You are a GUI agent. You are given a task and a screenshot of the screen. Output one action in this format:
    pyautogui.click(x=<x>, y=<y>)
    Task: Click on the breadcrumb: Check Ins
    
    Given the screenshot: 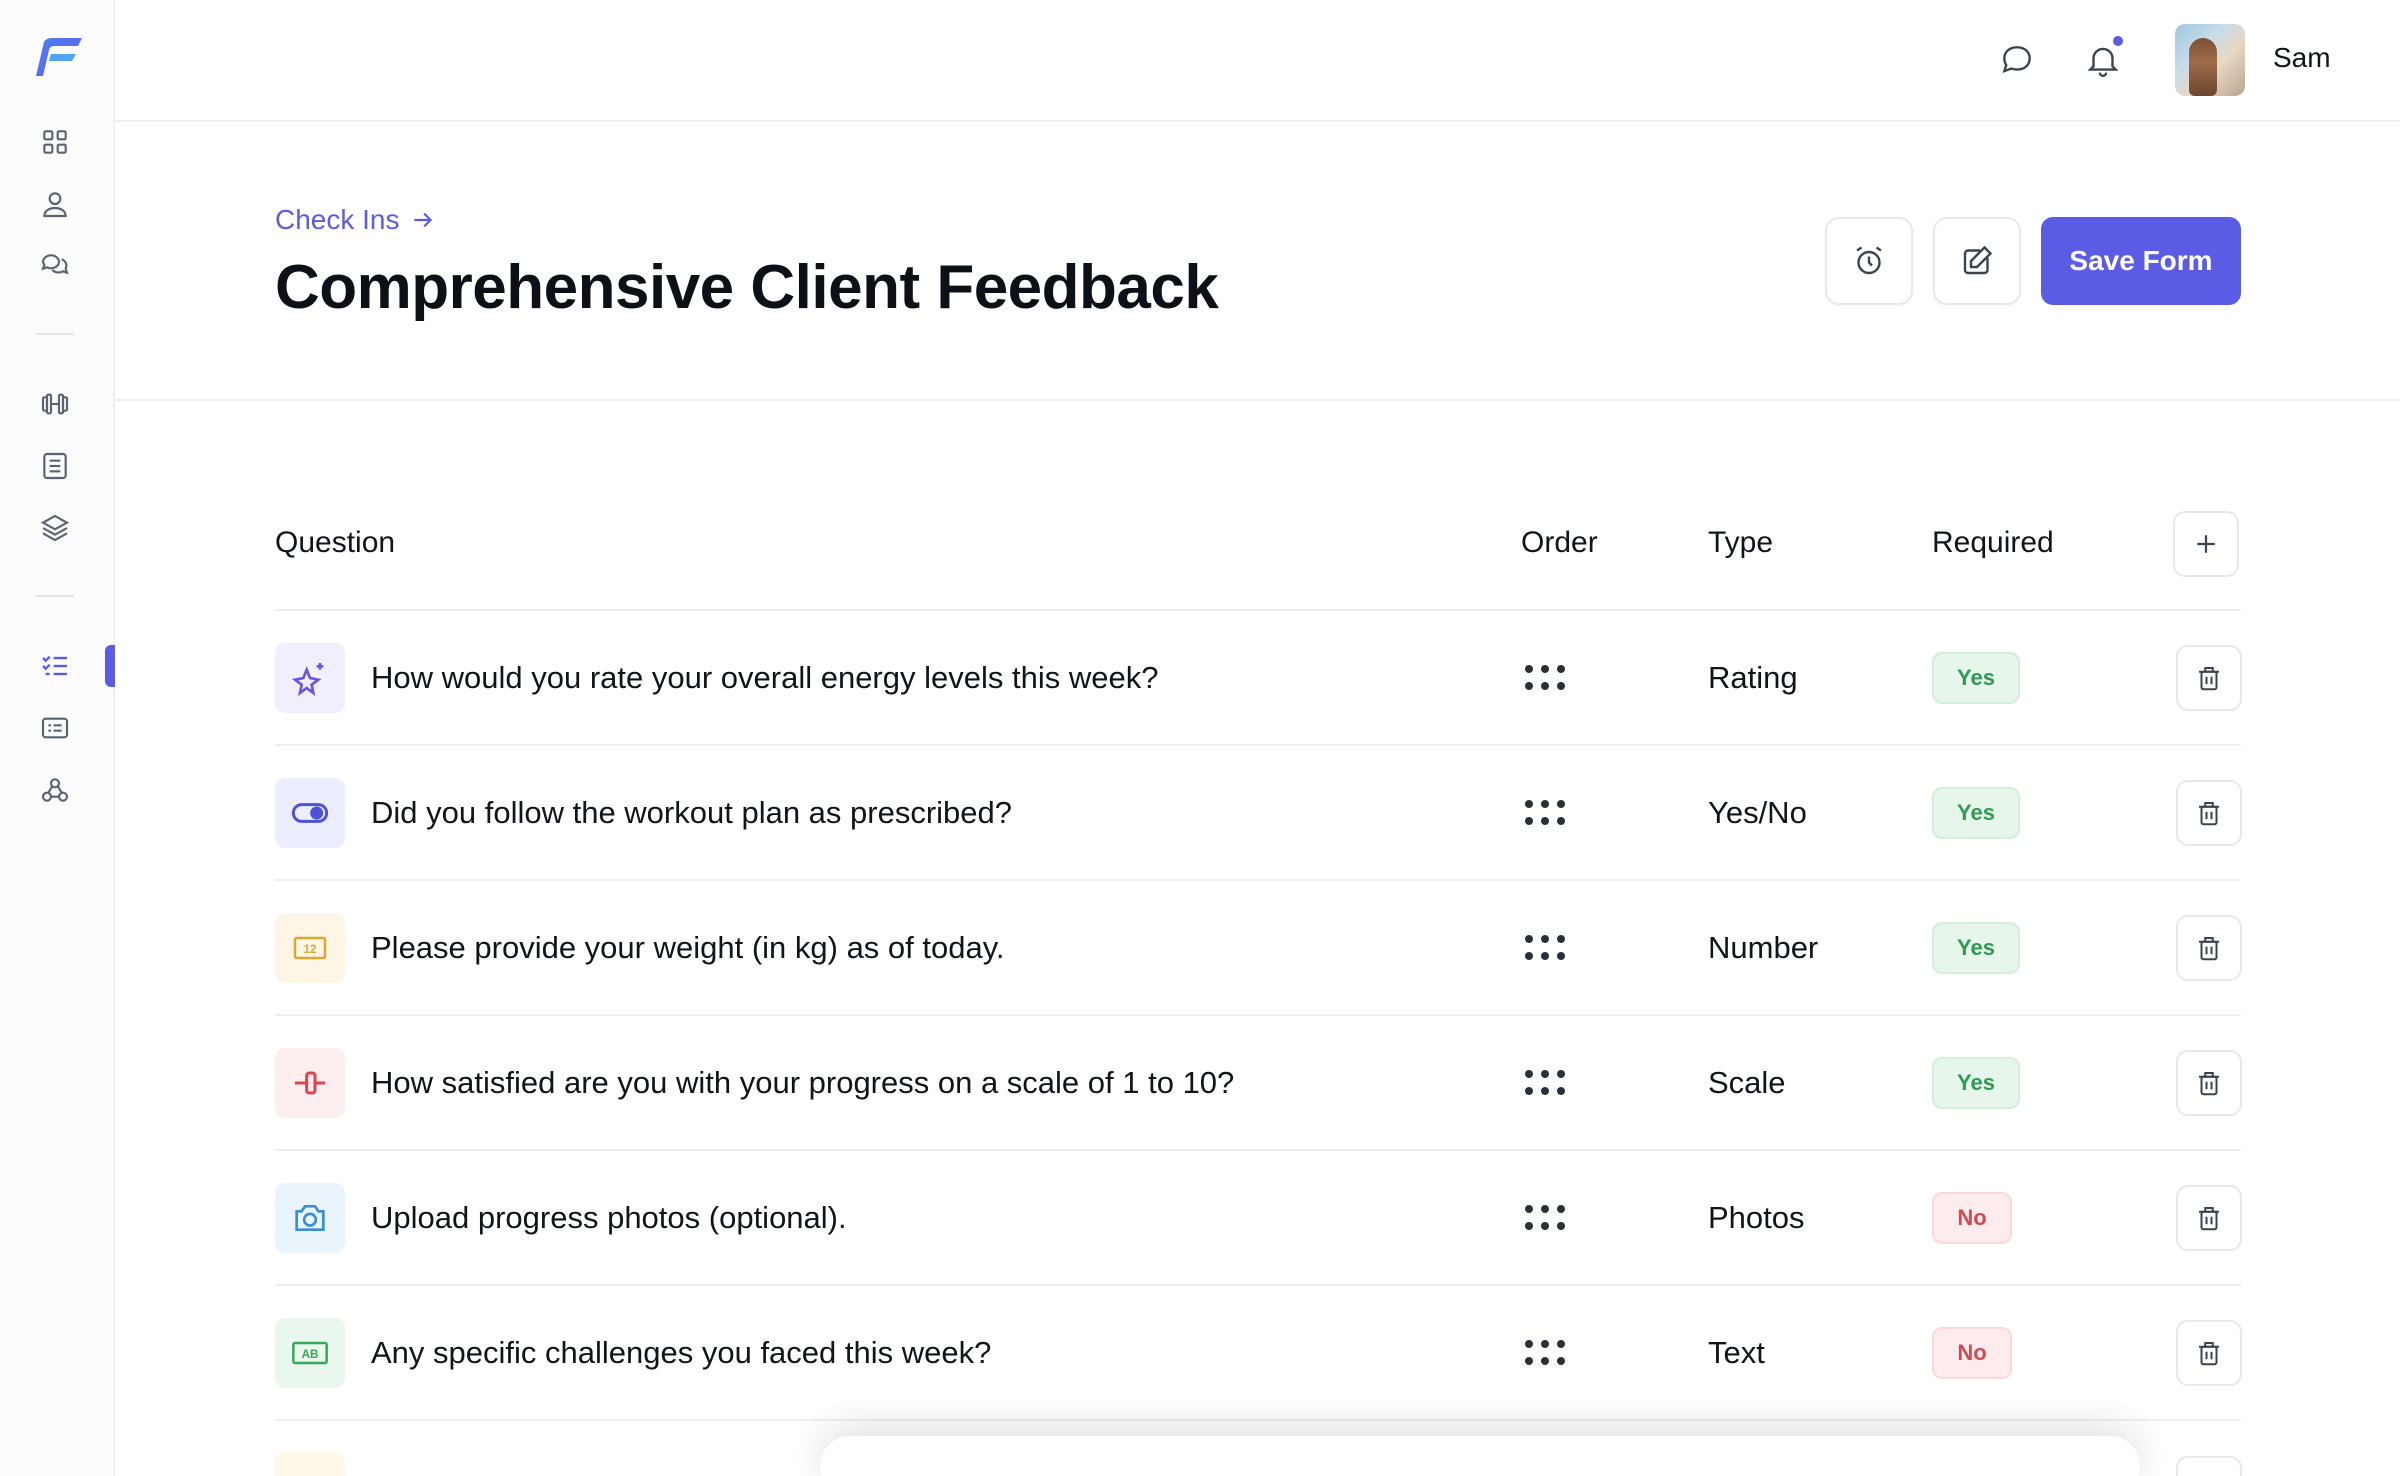 What is the action you would take?
    pyautogui.click(x=355, y=220)
    